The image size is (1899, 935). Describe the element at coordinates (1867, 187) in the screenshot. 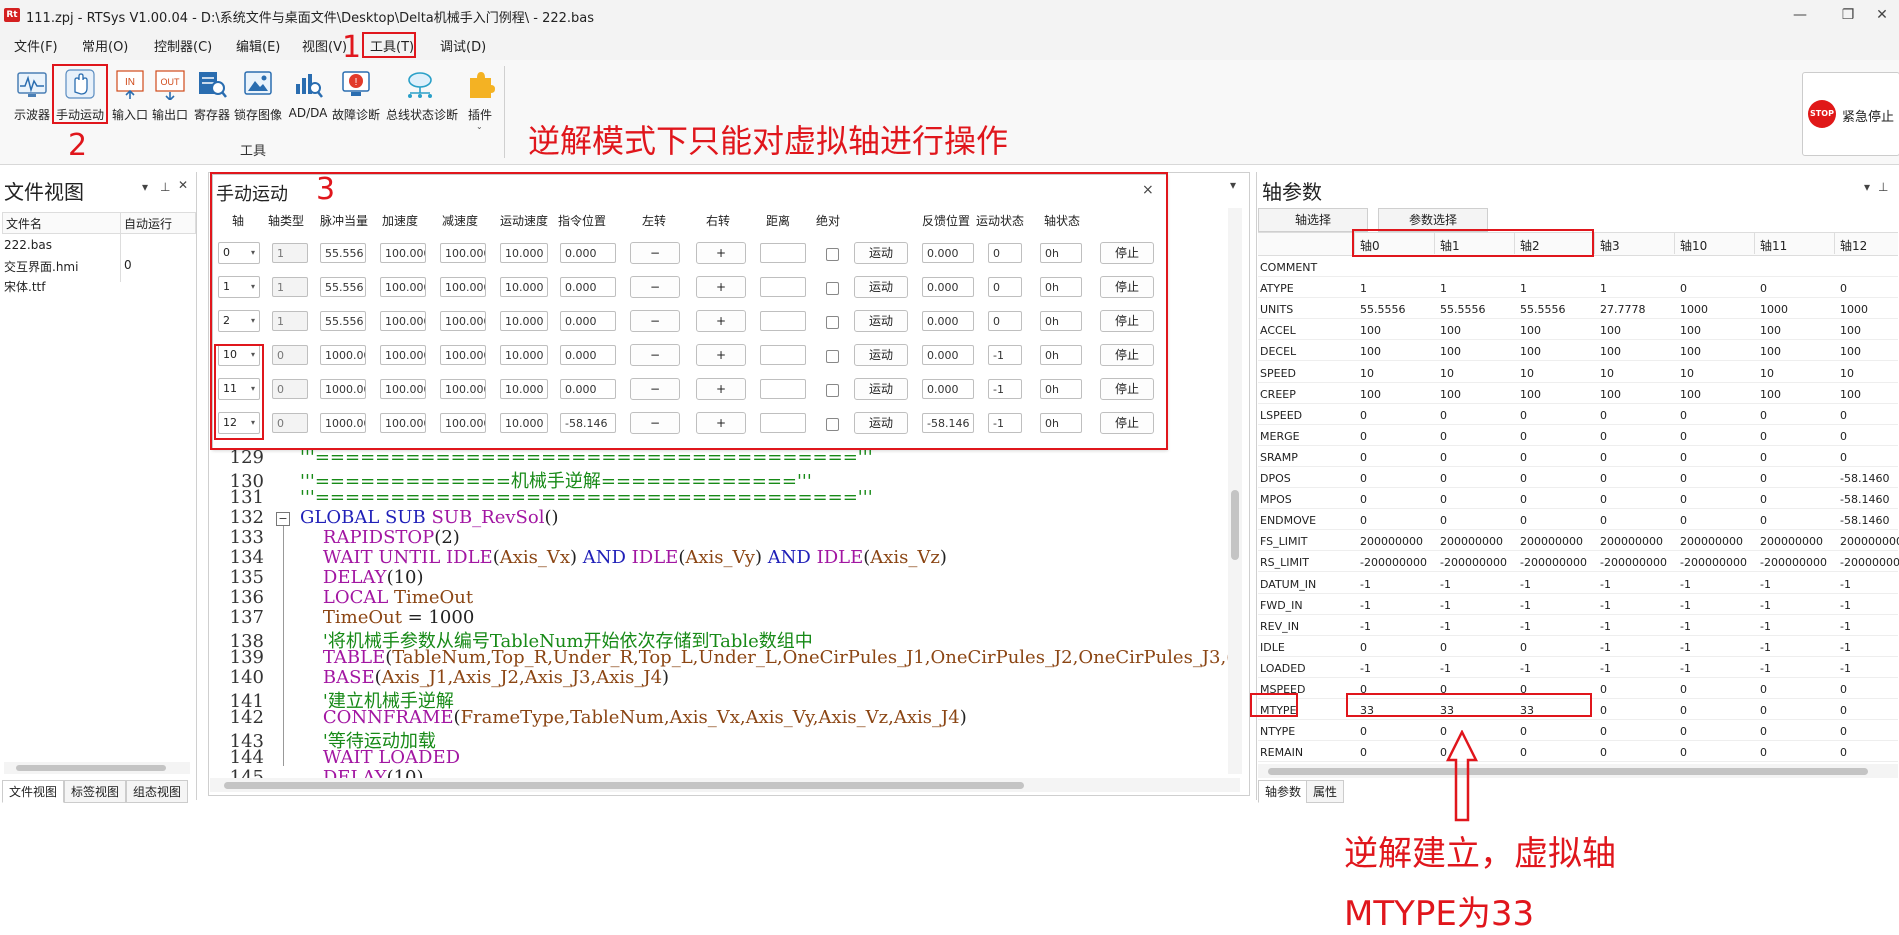

I see `dropdown-icon: ▾` at that location.